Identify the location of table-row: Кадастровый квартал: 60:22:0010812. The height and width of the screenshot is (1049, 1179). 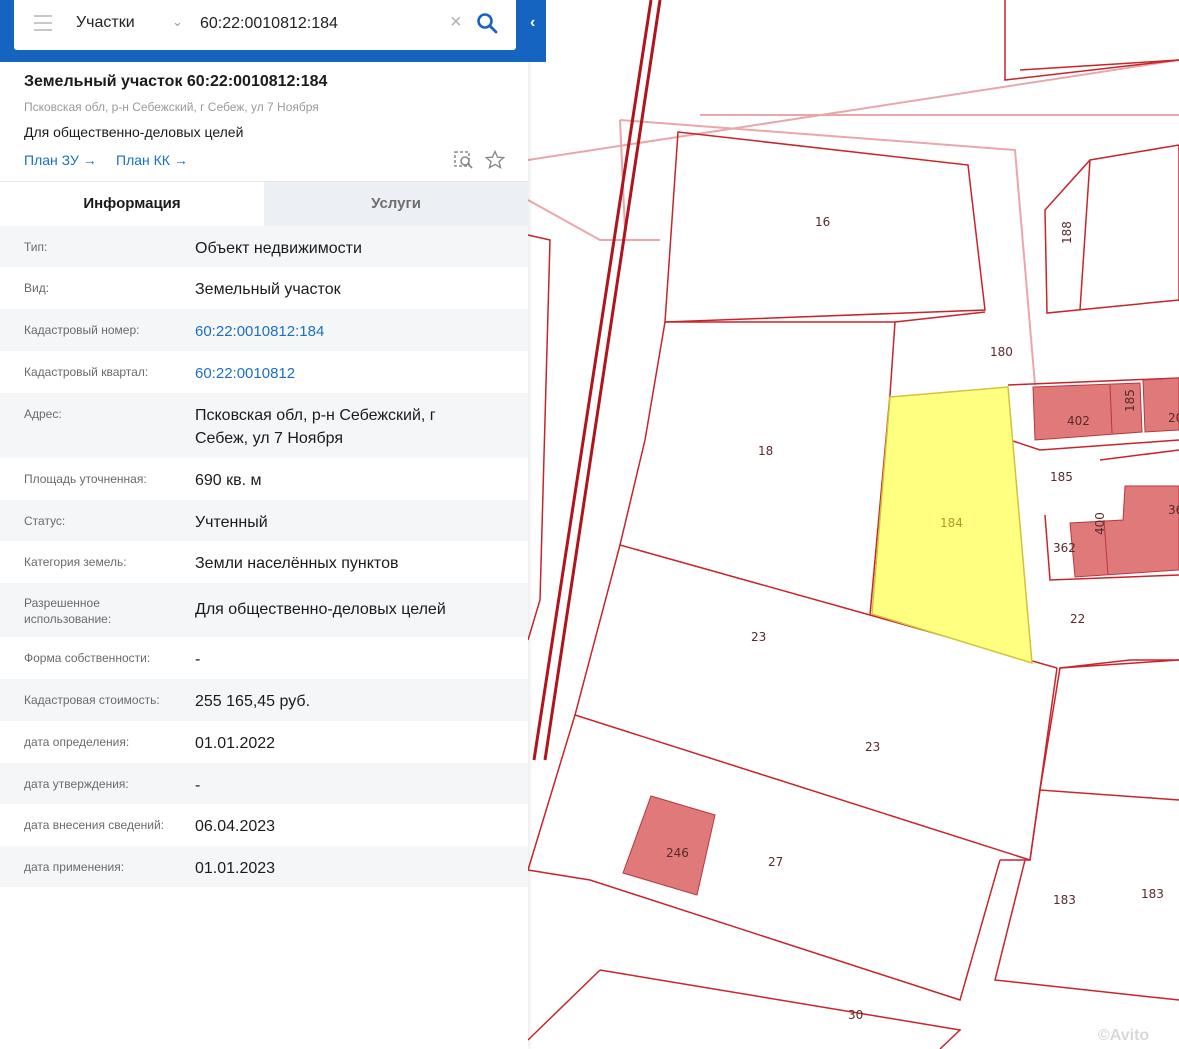
(264, 372).